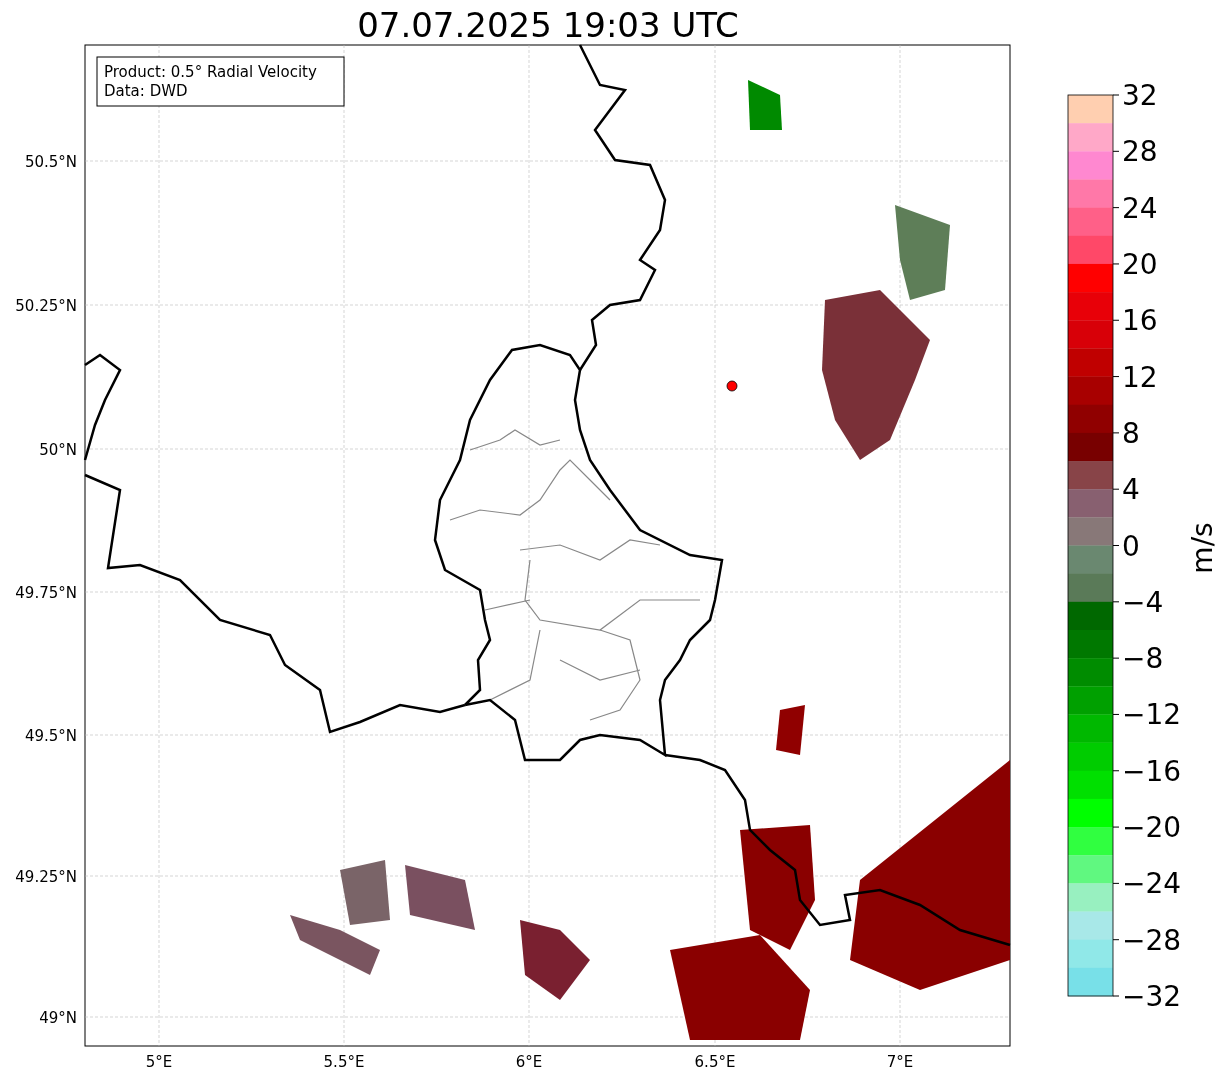  I want to click on colorbar-tick-label: −4, so click(1143, 602).